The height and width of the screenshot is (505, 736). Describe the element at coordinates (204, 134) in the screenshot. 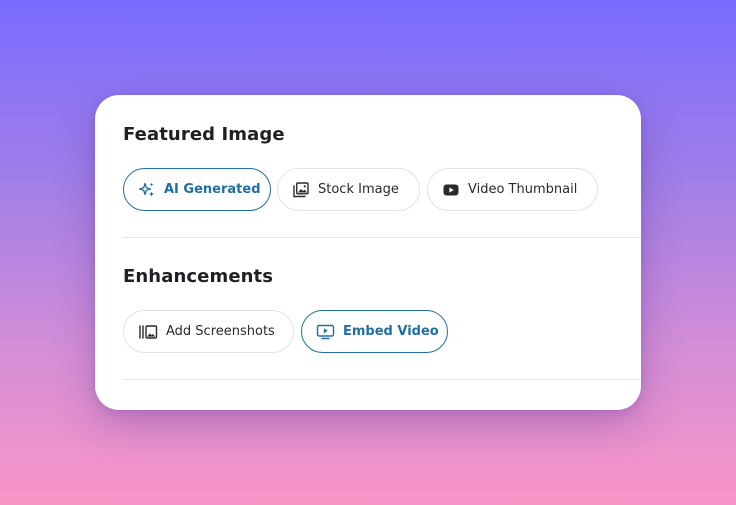

I see `featured-image-title: Featured Image` at that location.